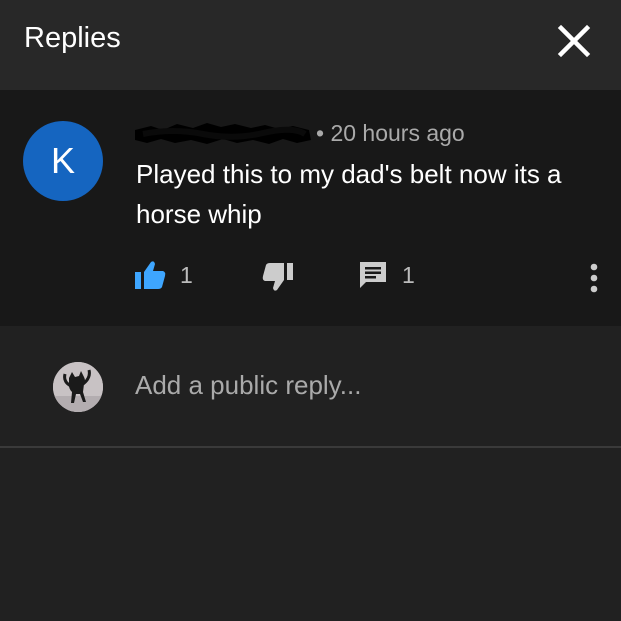 The width and height of the screenshot is (621, 621). I want to click on thumbs-up-icon, so click(150, 275).